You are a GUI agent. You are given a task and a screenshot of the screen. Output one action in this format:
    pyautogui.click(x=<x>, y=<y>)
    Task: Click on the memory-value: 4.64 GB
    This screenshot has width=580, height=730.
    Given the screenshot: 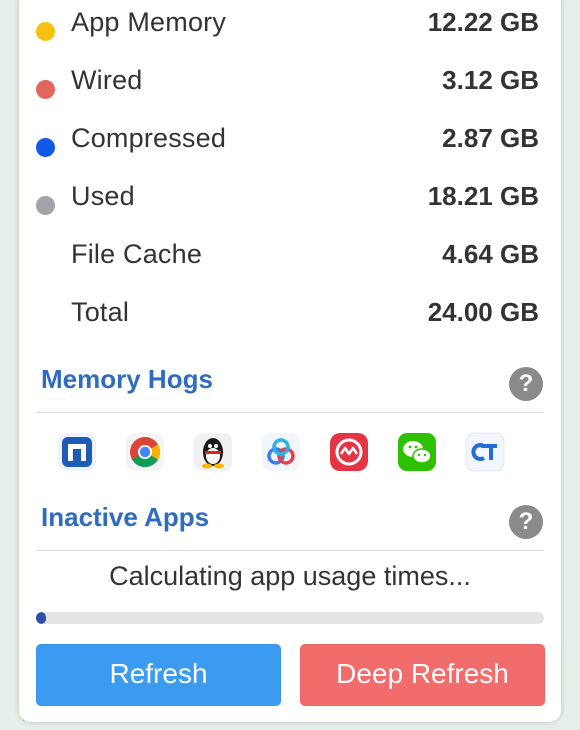 What is the action you would take?
    pyautogui.click(x=490, y=254)
    